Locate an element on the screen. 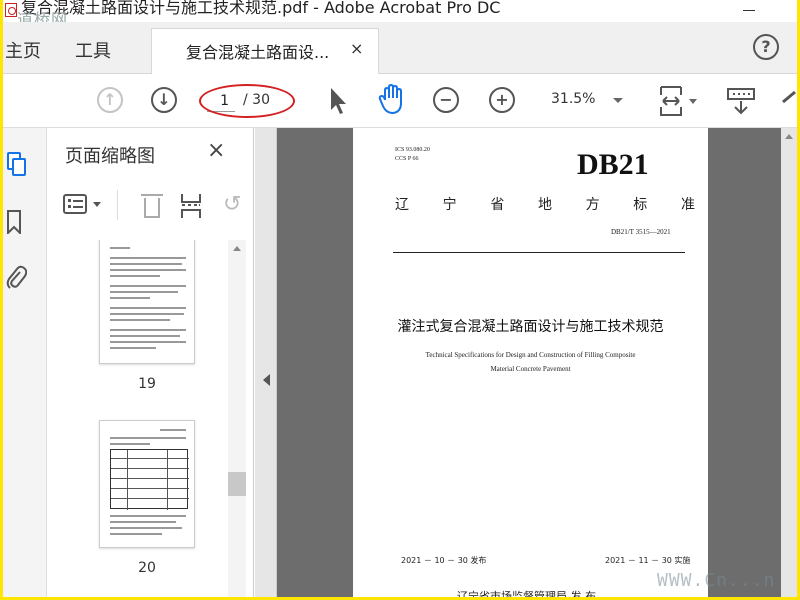 The image size is (800, 600). toolbar: ↑ ↓ / 30 − + 31.5% is located at coordinates (400, 101).